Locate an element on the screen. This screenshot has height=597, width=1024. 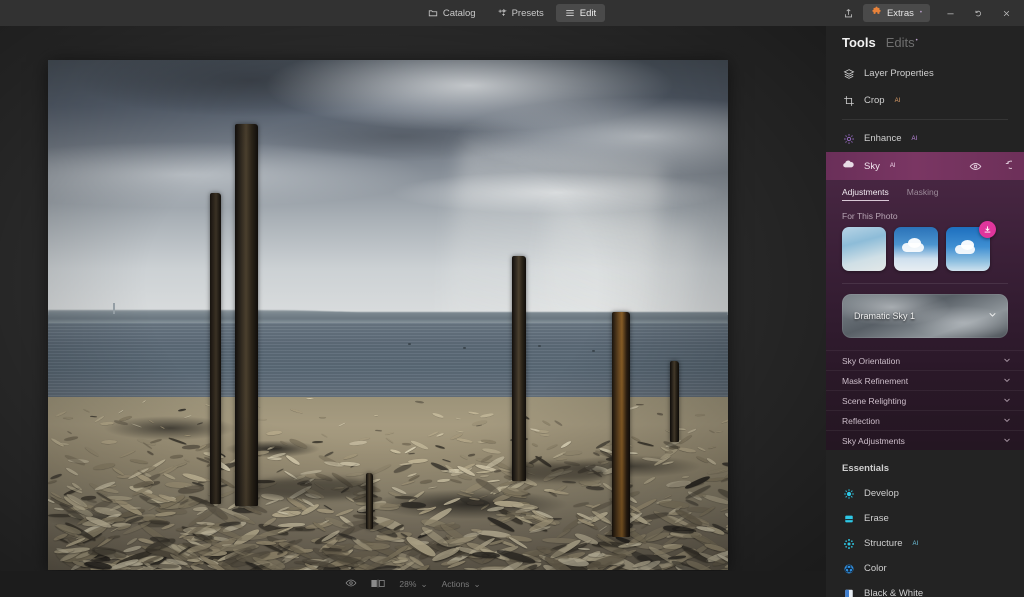
extras-sup: • is located at coordinates (920, 13).